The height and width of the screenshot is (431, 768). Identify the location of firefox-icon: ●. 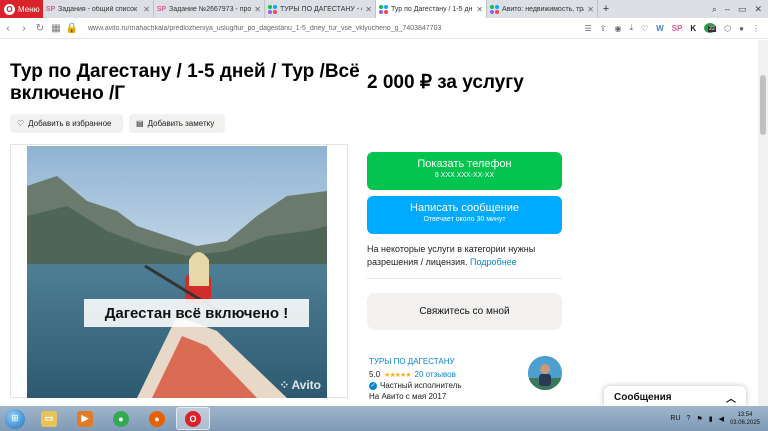
(157, 418).